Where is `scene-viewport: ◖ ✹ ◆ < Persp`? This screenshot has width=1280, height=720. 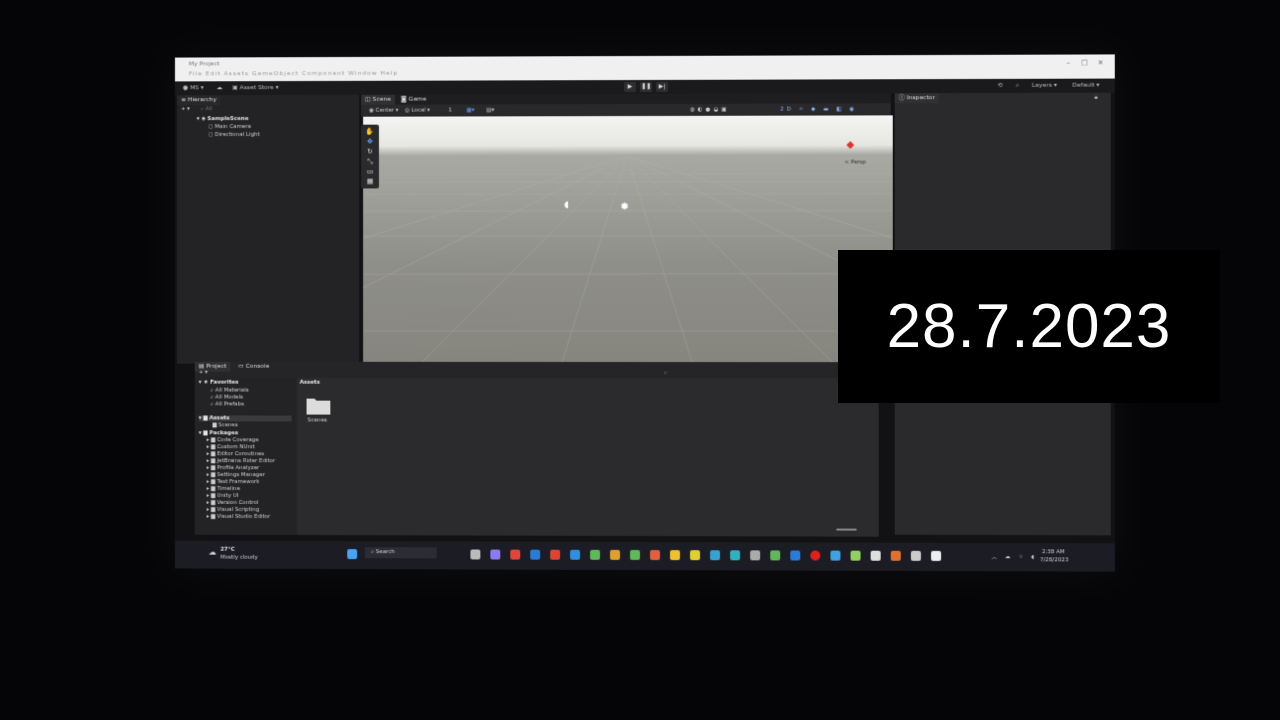
scene-viewport: ◖ ✹ ◆ < Persp is located at coordinates (628, 239).